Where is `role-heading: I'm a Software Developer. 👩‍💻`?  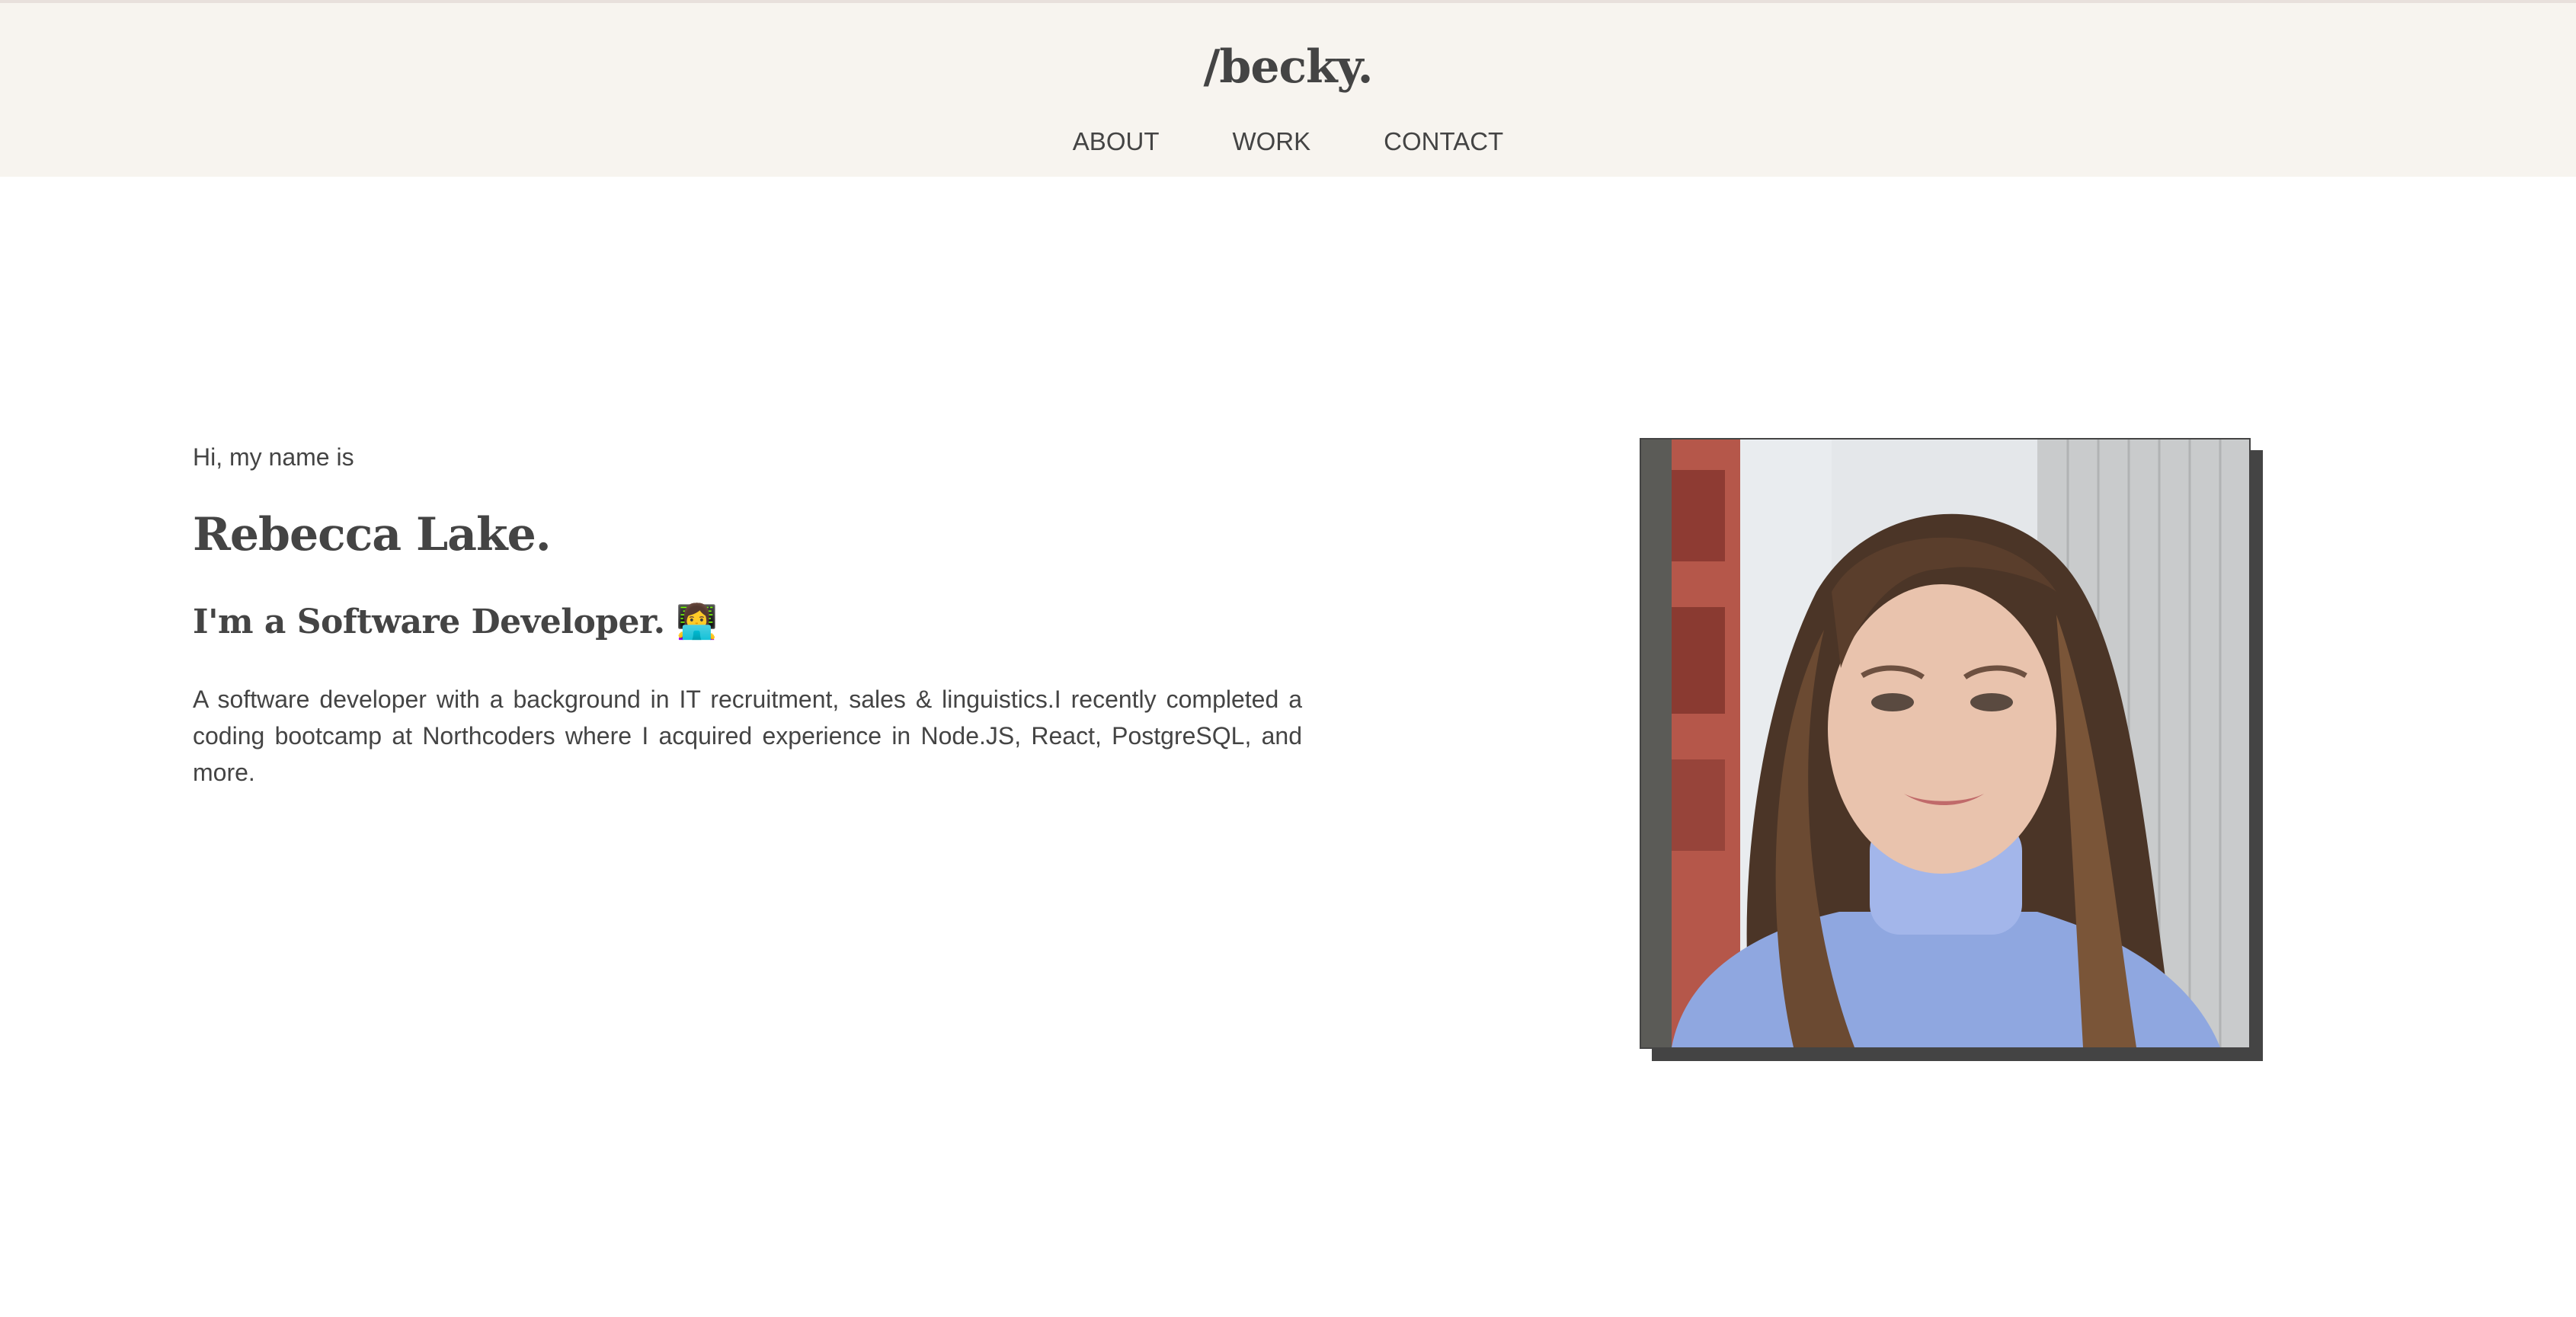
role-heading: I'm a Software Developer. 👩‍💻 is located at coordinates (455, 622).